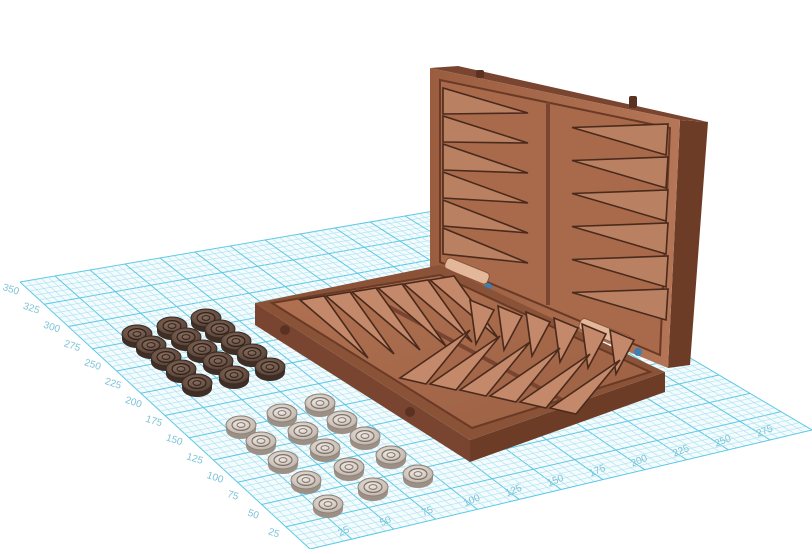 This screenshot has height=554, width=812. What do you see at coordinates (52, 328) in the screenshot?
I see `ruler-left-label: 300` at bounding box center [52, 328].